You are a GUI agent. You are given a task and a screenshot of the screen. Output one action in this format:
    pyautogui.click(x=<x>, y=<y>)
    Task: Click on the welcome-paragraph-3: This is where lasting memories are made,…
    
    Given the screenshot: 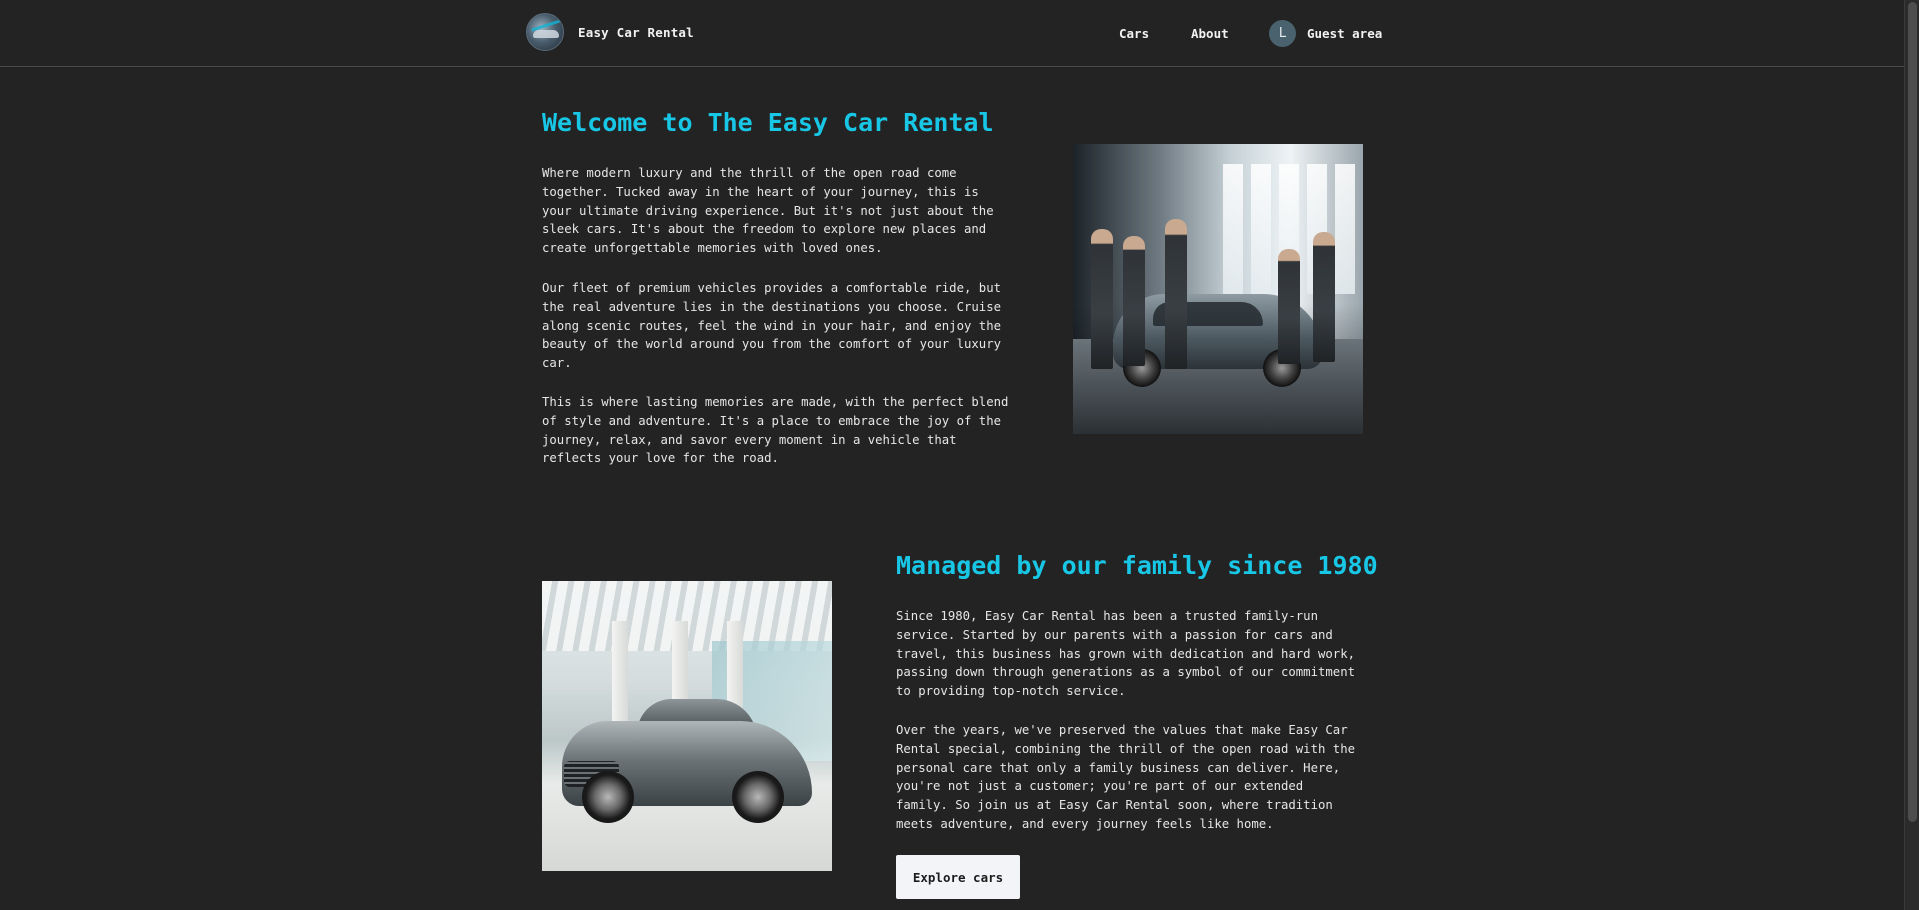 What is the action you would take?
    pyautogui.click(x=775, y=430)
    